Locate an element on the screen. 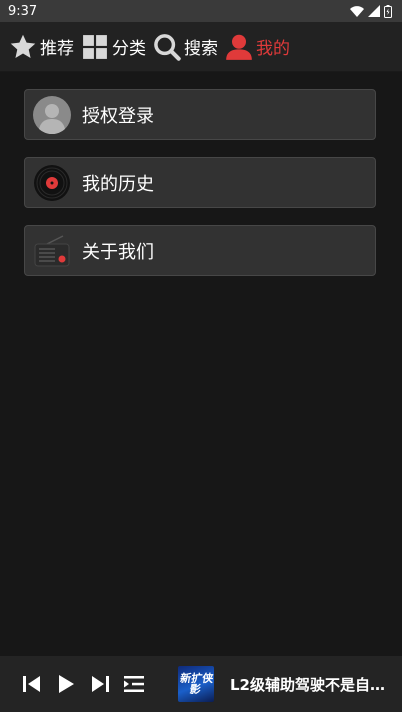  track-cover: 新扩侠影 is located at coordinates (196, 684).